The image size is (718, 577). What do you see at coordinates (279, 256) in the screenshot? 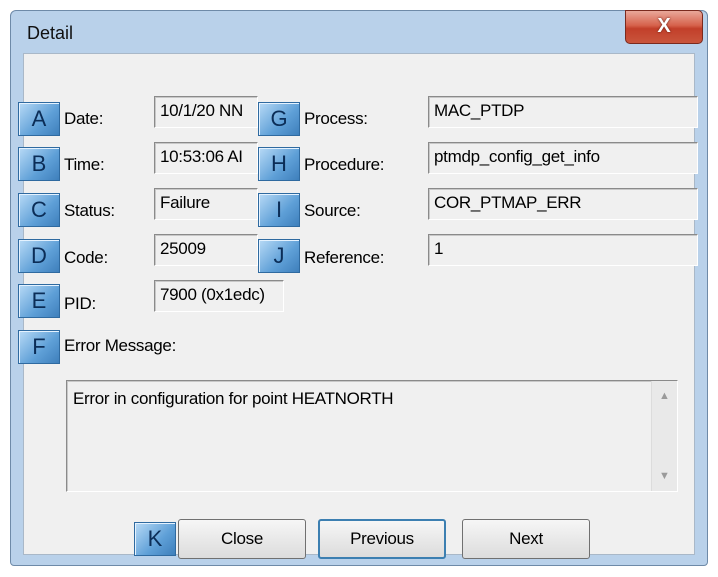
I see `badge-j: J` at bounding box center [279, 256].